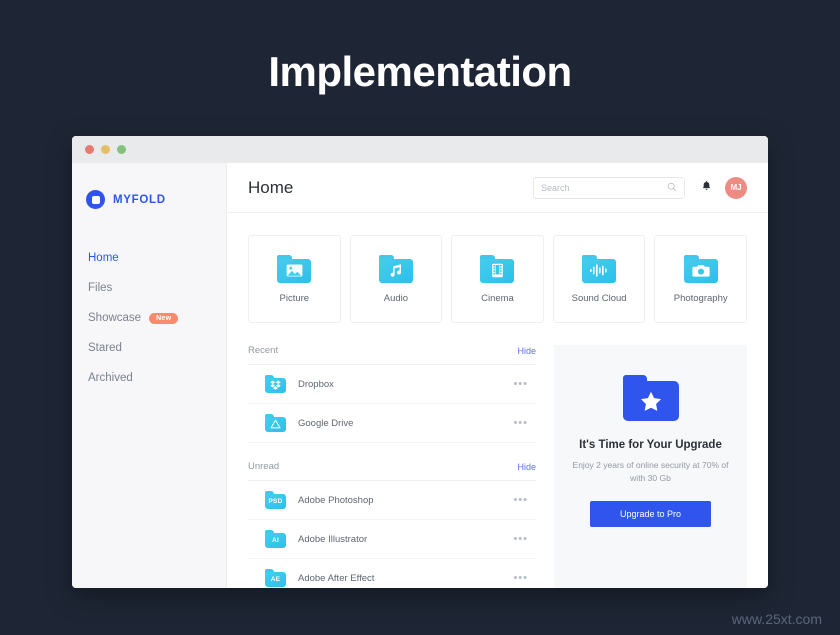  What do you see at coordinates (336, 578) in the screenshot?
I see `list-item-name: Adobe After Effect` at bounding box center [336, 578].